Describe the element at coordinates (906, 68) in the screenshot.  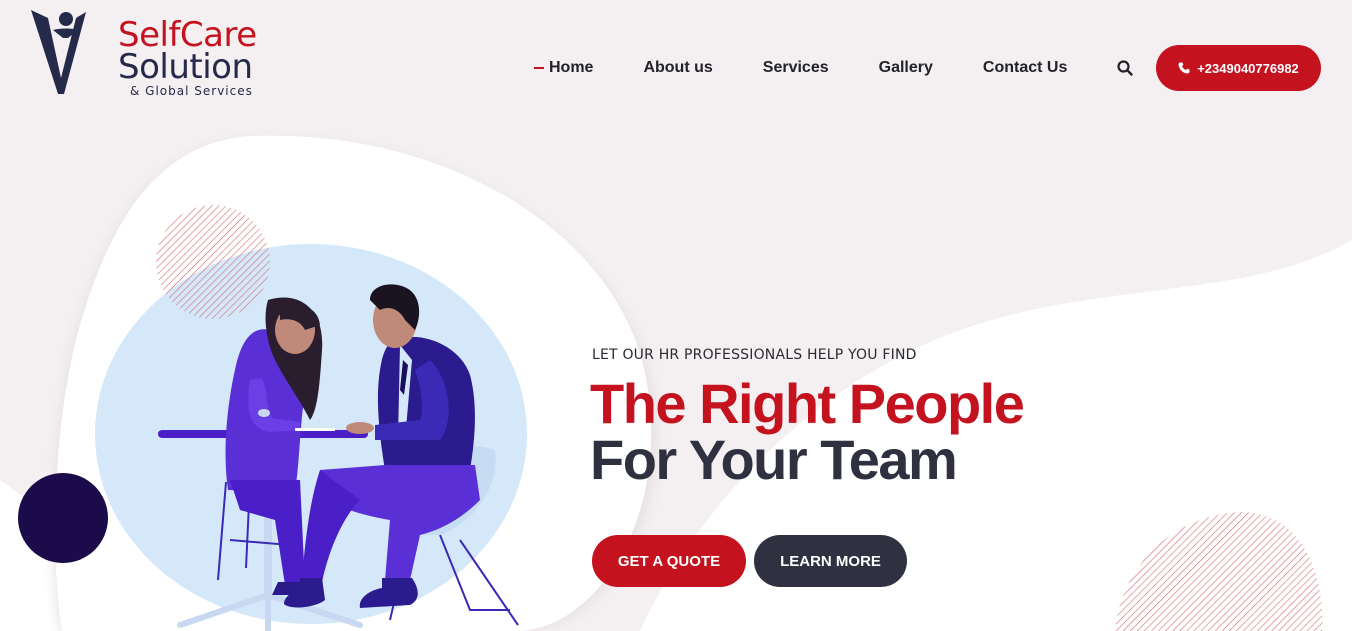
I see `nav-item-gallery: Gallery` at that location.